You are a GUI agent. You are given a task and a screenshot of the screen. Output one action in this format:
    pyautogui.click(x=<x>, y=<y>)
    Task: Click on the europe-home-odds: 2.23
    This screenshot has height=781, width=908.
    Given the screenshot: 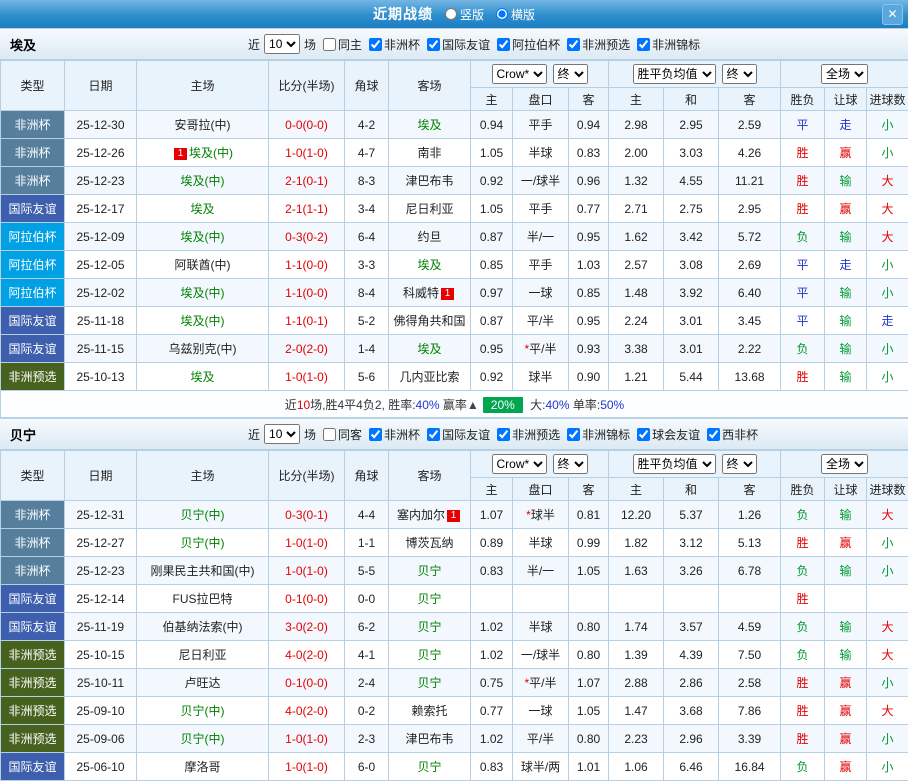 What is the action you would take?
    pyautogui.click(x=636, y=739)
    